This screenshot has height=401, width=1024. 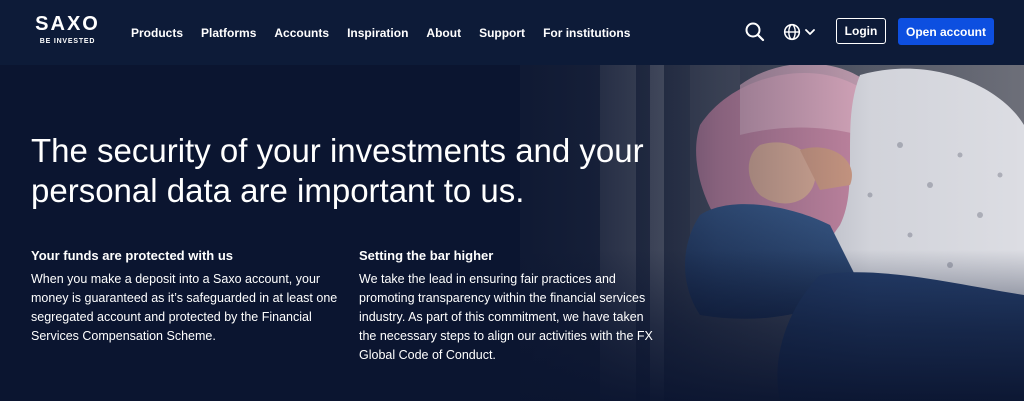 What do you see at coordinates (586, 33) in the screenshot?
I see `nav-item-for-institutions: For institutions` at bounding box center [586, 33].